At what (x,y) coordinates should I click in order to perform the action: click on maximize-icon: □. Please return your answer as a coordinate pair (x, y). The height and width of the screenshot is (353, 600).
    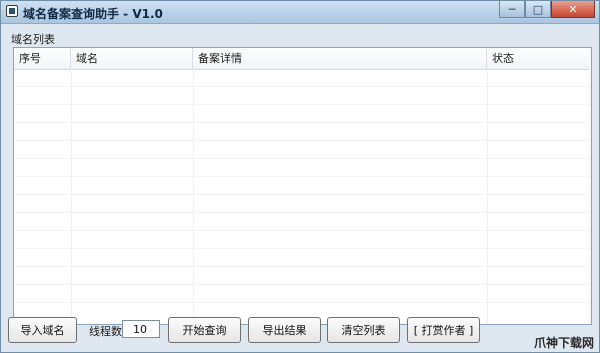
    Looking at the image, I should click on (538, 9).